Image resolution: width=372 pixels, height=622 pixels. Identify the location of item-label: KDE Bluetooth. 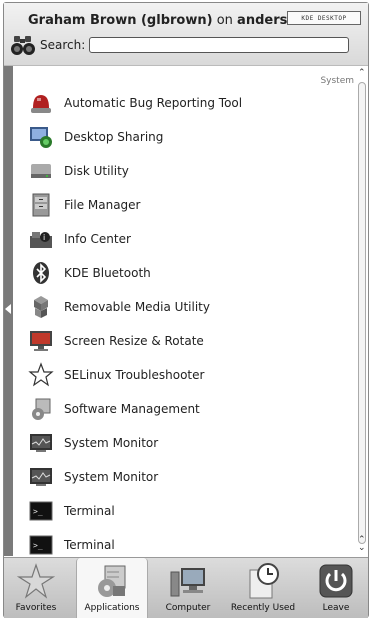
(107, 273).